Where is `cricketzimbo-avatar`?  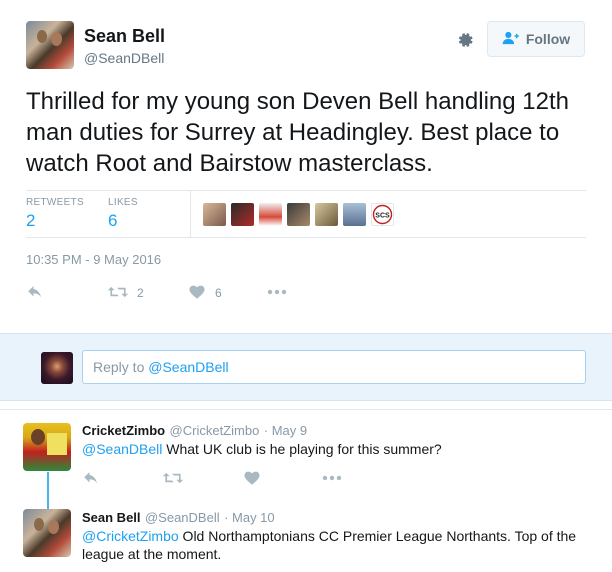
cricketzimbo-avatar is located at coordinates (47, 447).